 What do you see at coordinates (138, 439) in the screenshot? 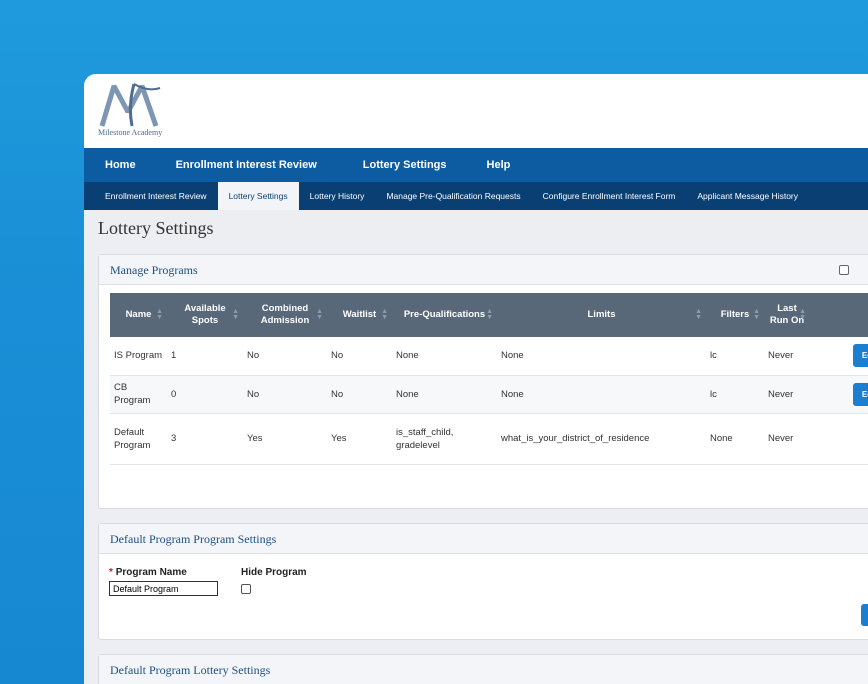
I see `cell-name: Default Program` at bounding box center [138, 439].